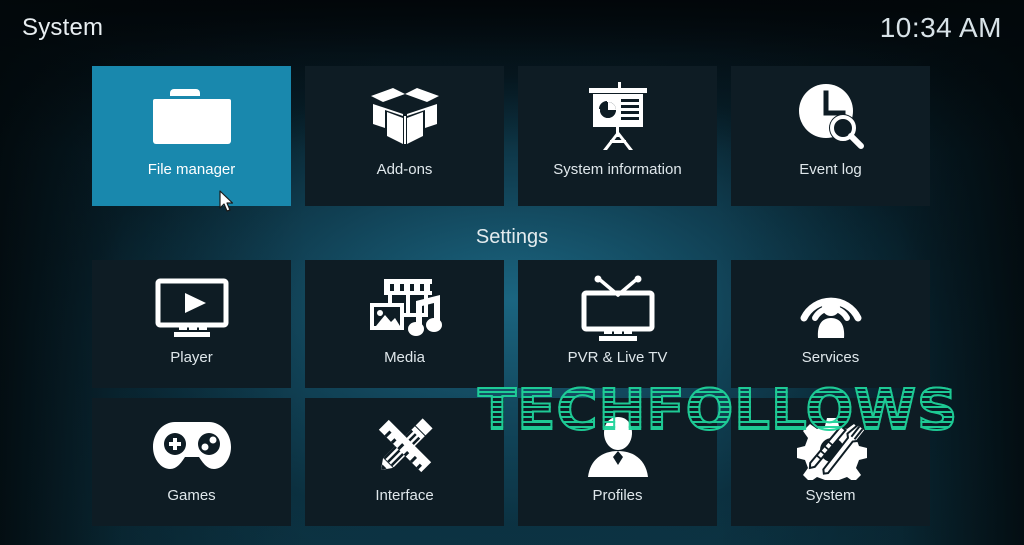  I want to click on gear-tools-icon, so click(831, 446).